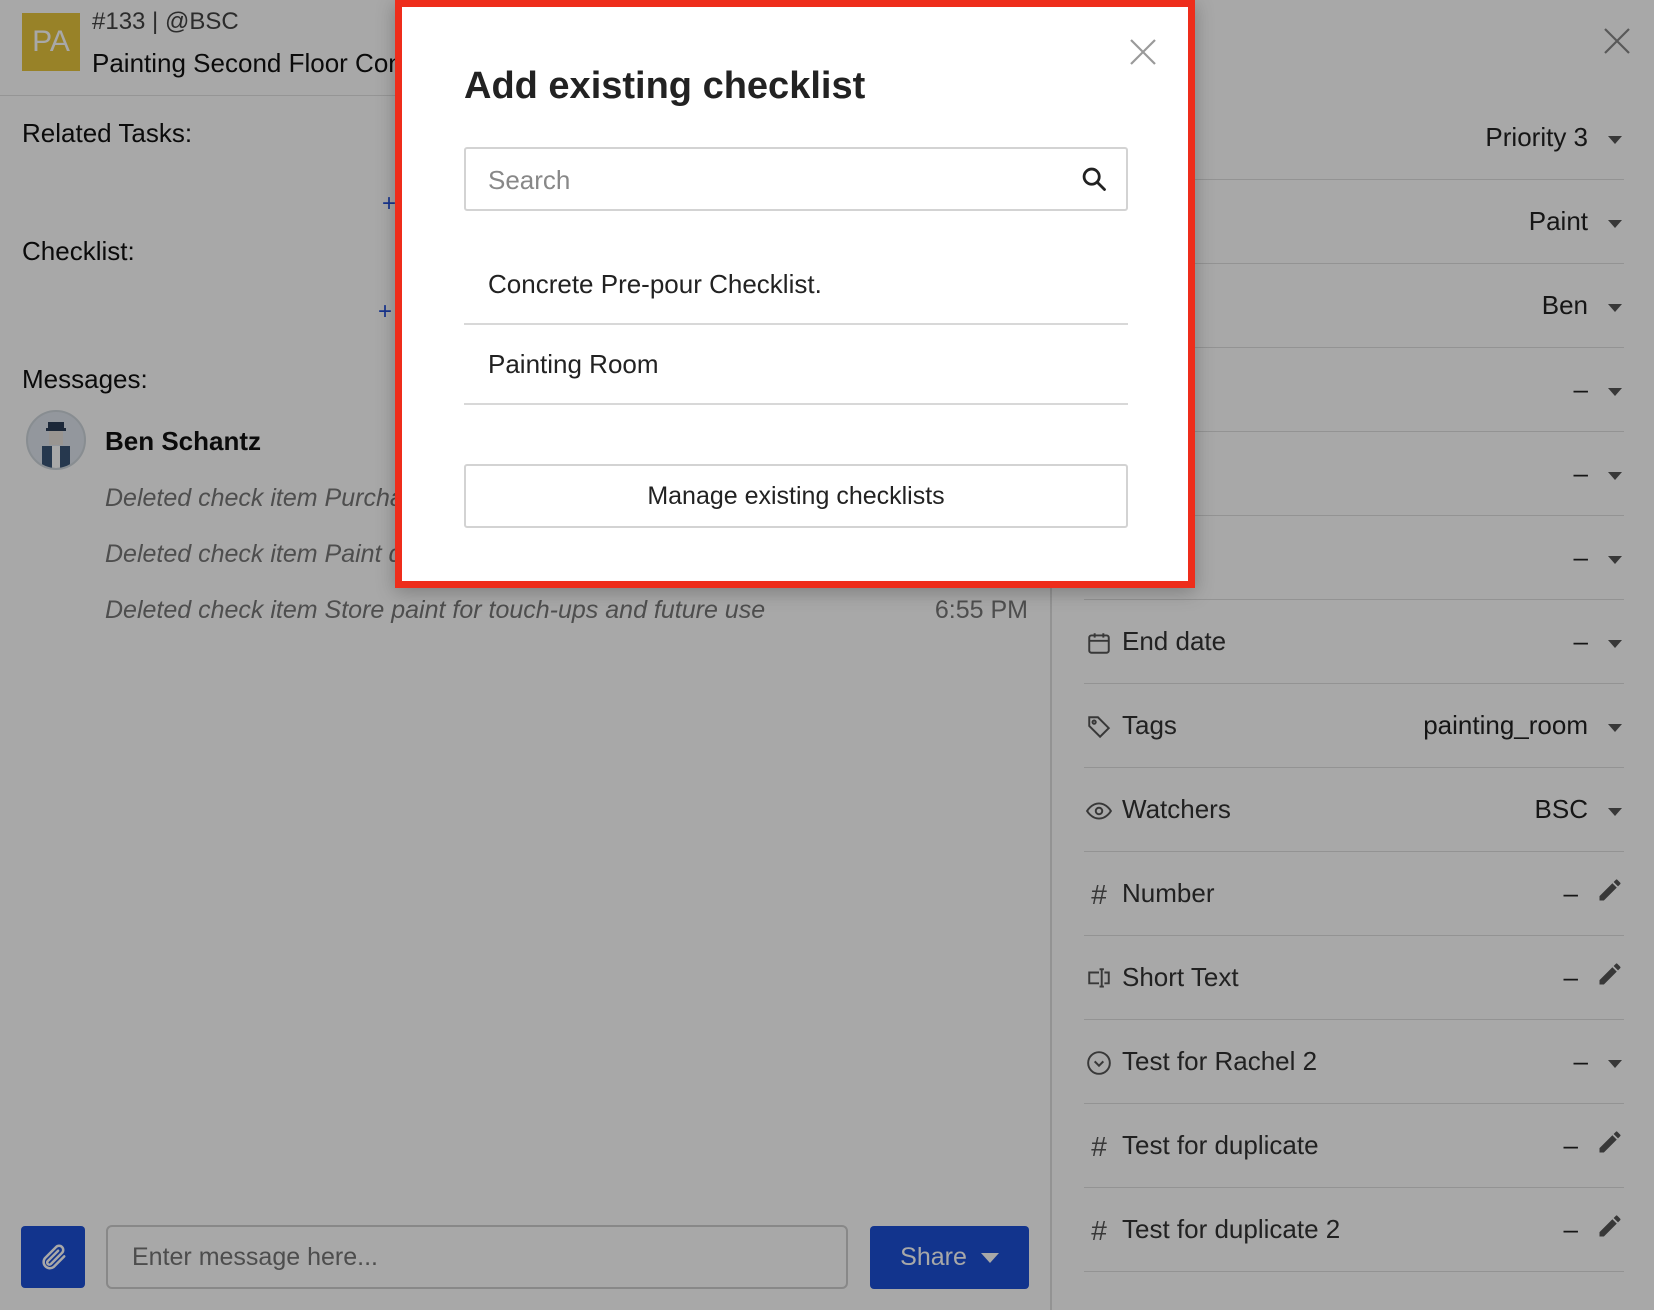 The width and height of the screenshot is (1654, 1310). I want to click on search-box, so click(796, 179).